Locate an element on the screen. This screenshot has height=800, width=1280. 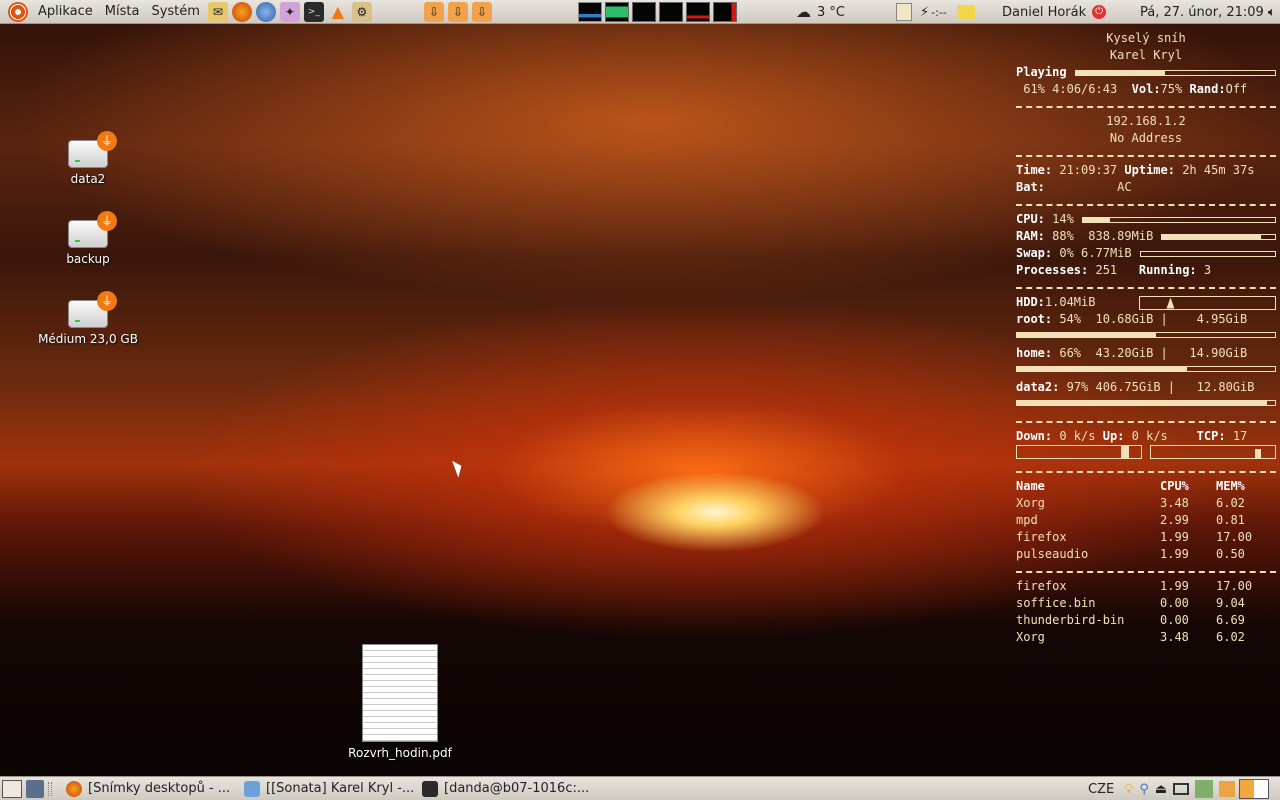
terminal-icon is located at coordinates (430, 788).